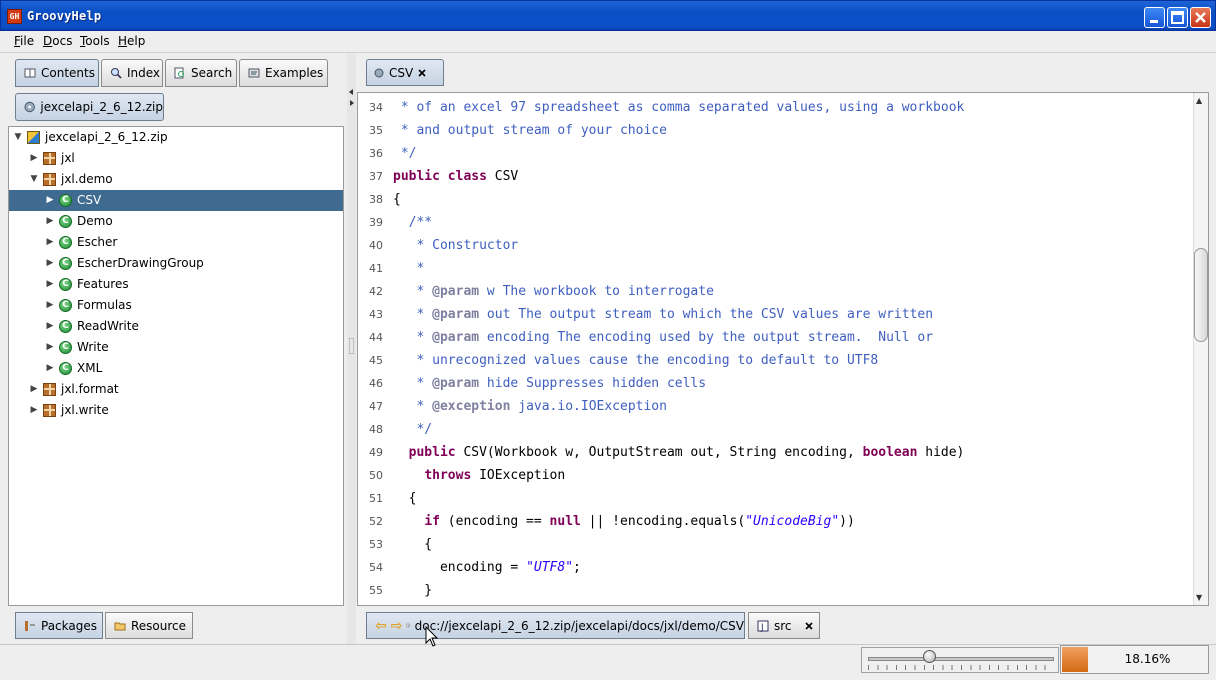 Image resolution: width=1216 pixels, height=680 pixels. I want to click on split-pane-divider, so click(351, 348).